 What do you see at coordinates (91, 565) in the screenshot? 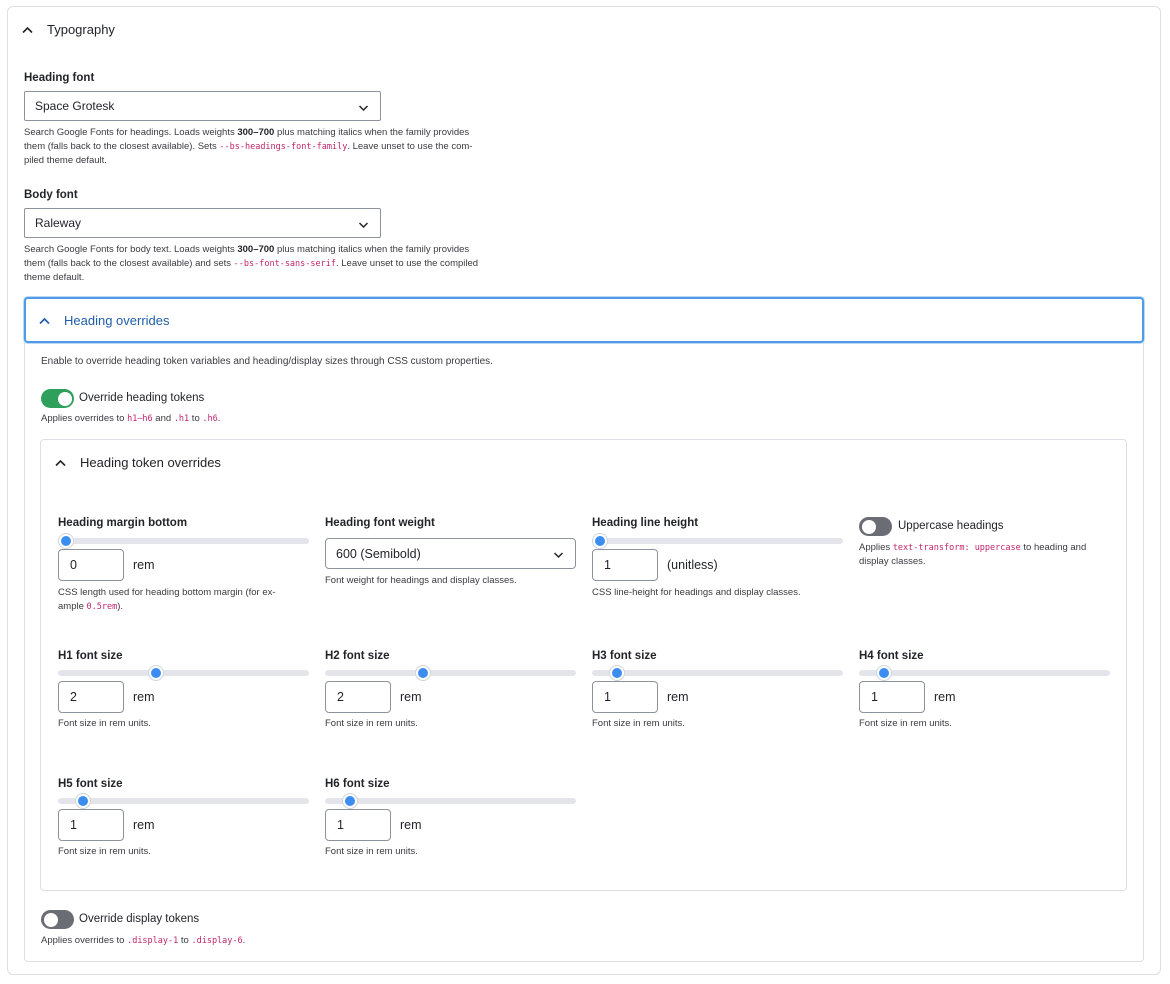
I see `heading-margin-bottom-input: 0` at bounding box center [91, 565].